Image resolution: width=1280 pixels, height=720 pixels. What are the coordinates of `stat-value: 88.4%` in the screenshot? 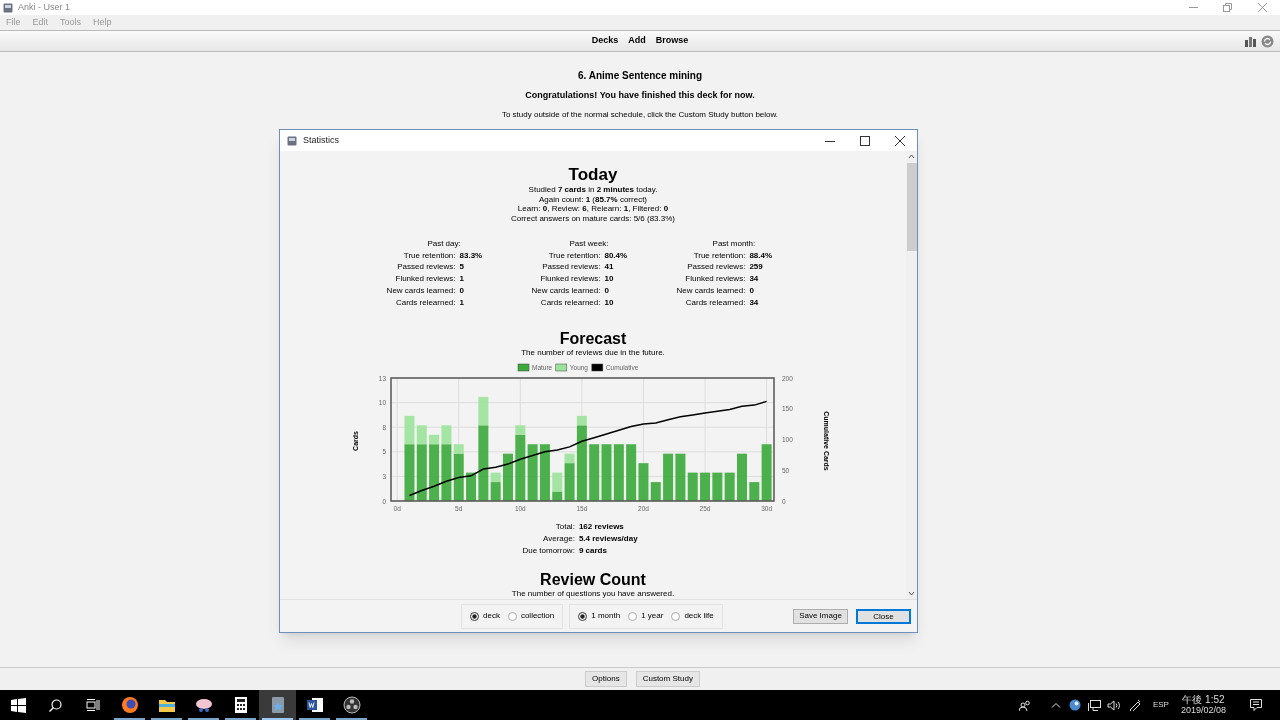 It's located at (761, 255).